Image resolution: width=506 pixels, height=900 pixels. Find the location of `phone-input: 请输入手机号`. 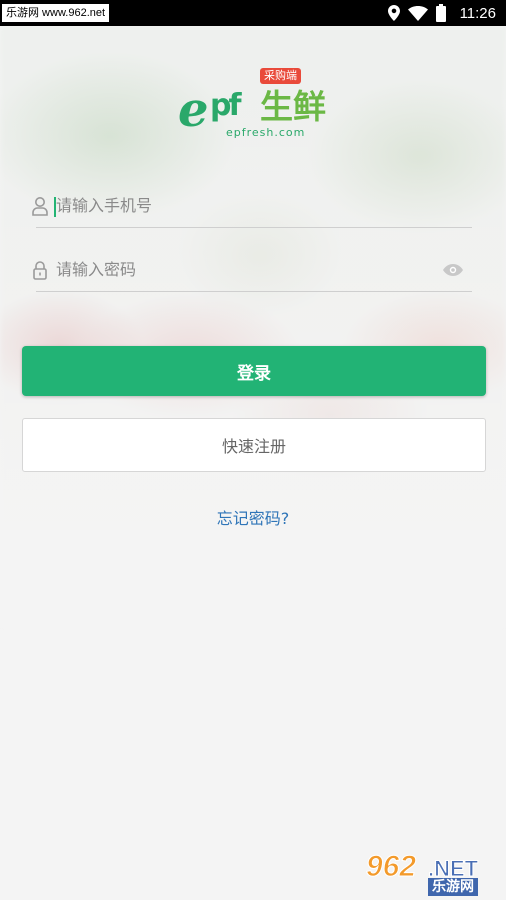

phone-input: 请输入手机号 is located at coordinates (104, 206).